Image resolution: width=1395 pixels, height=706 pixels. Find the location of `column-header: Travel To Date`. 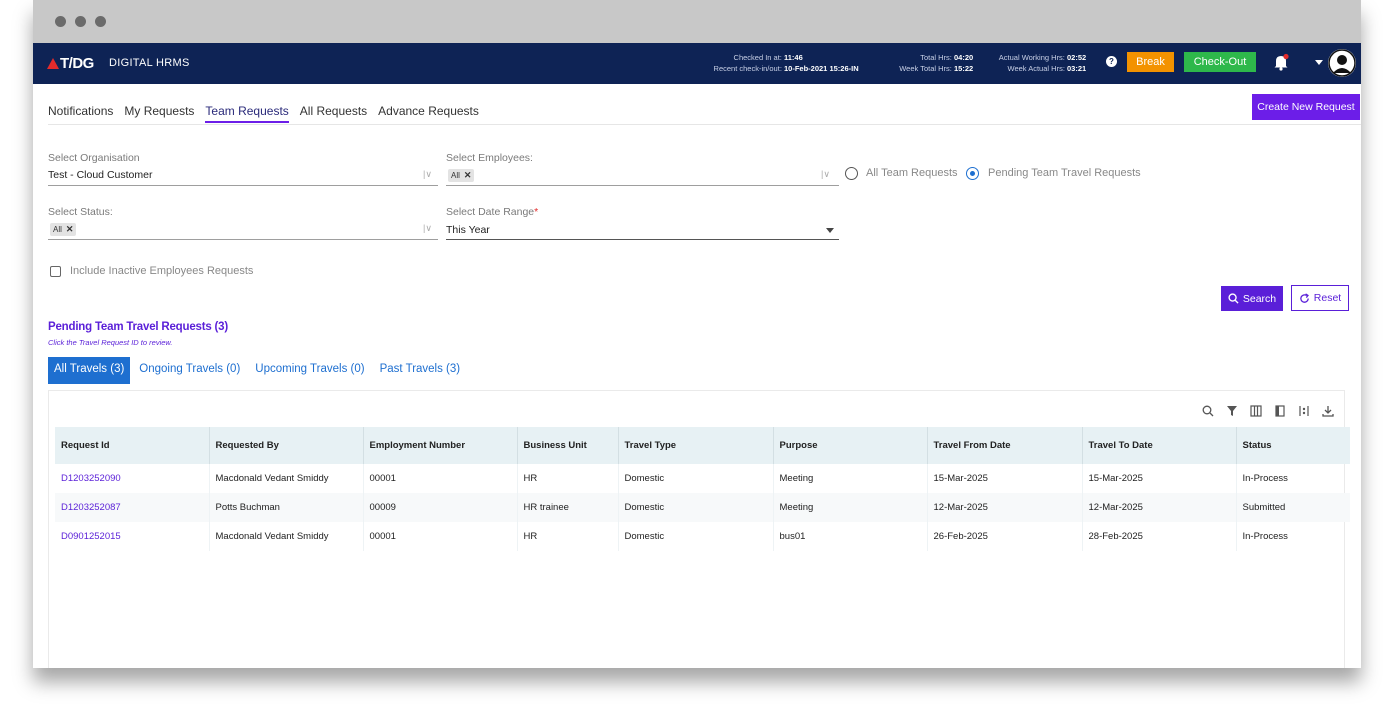

column-header: Travel To Date is located at coordinates (1159, 445).